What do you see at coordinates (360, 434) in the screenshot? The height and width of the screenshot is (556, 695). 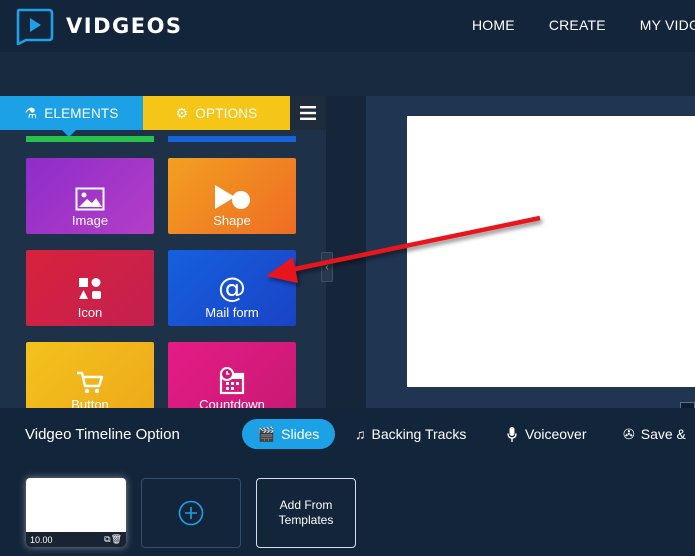 I see `music-note-icon: ♫` at bounding box center [360, 434].